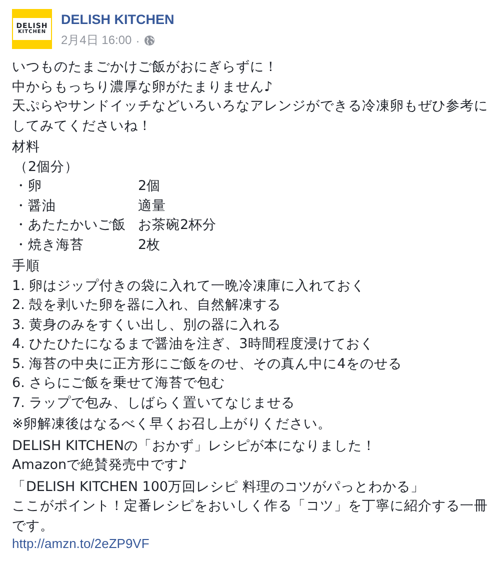  Describe the element at coordinates (248, 507) in the screenshot. I see `book-text: 「DELISH KITCHEN 100万回レシピ 料理のコツがパっとわかる」 ここがポイント！定番レシピをおいしく作る「コツ」を丁寧に紹介する一冊 です。` at that location.